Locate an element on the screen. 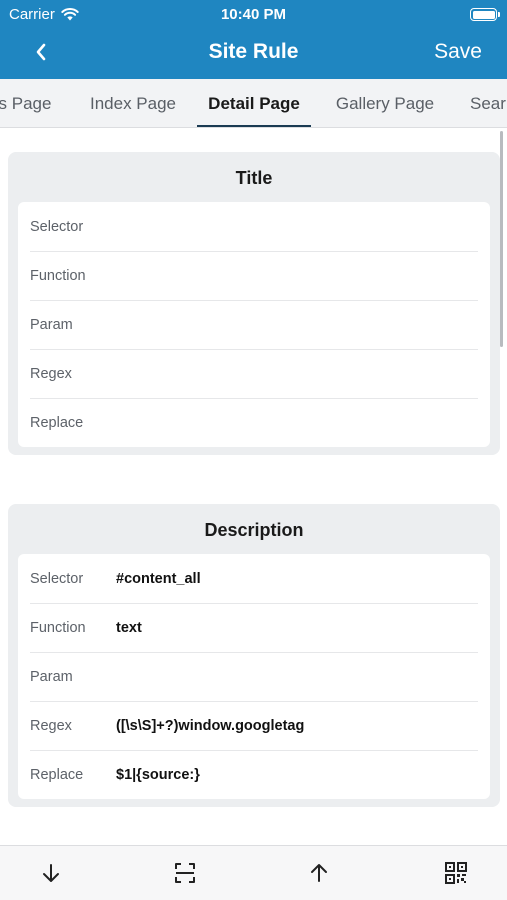  scan-frame-icon is located at coordinates (185, 873).